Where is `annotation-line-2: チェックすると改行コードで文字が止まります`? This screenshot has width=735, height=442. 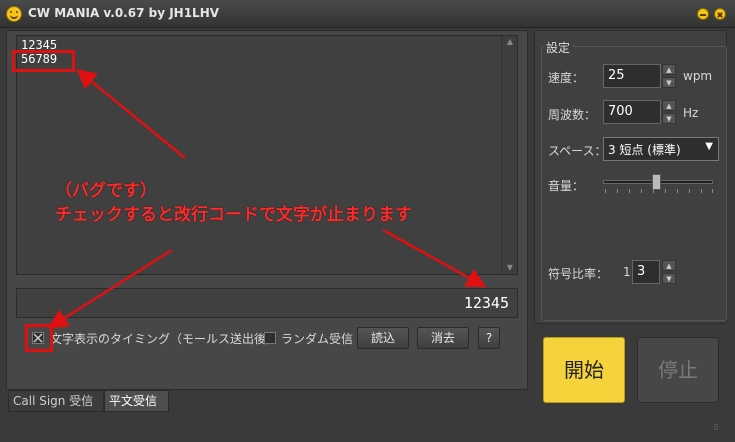
annotation-line-2: チェックすると改行コードで文字が止まります is located at coordinates (233, 215).